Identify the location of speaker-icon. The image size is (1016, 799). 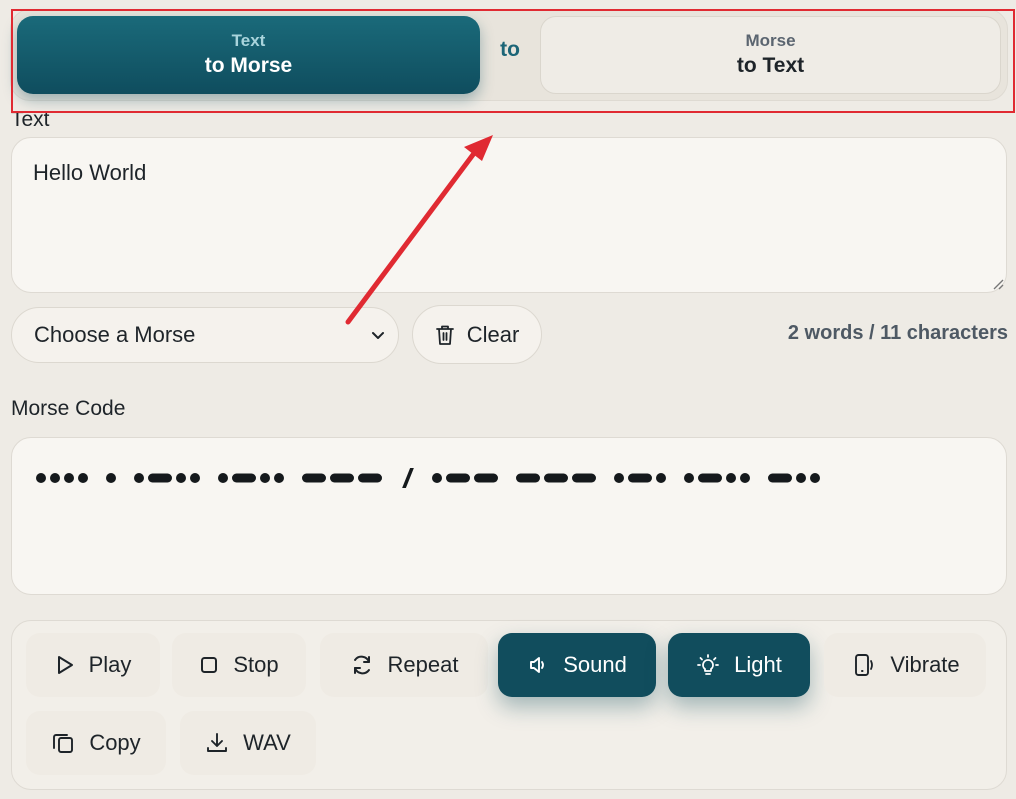
(537, 665).